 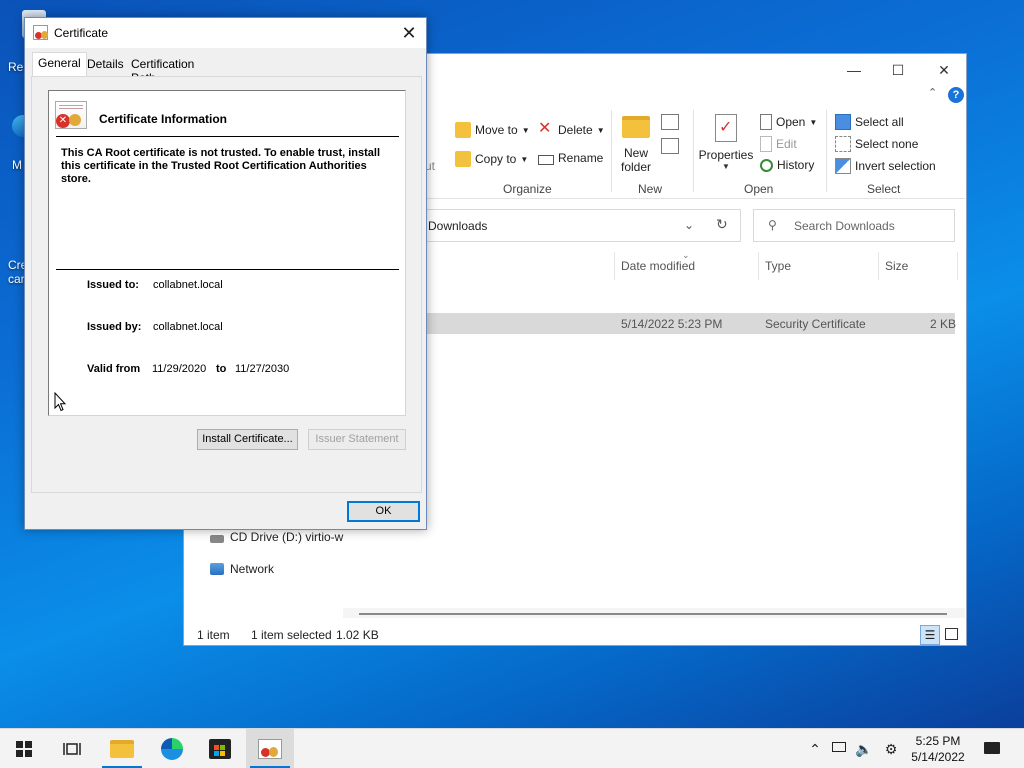 I want to click on network-tray-icon, so click(x=839, y=749).